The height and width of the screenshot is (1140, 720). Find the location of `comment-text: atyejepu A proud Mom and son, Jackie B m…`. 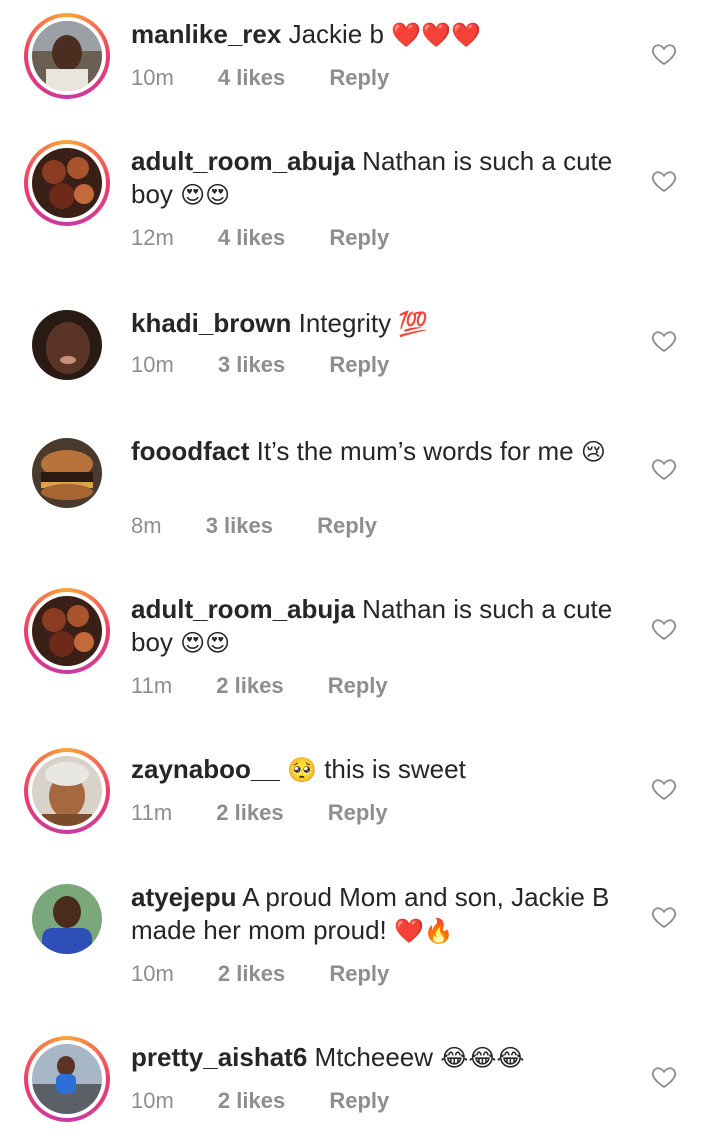

comment-text: atyejepu A proud Mom and son, Jackie B m… is located at coordinates (381, 914).